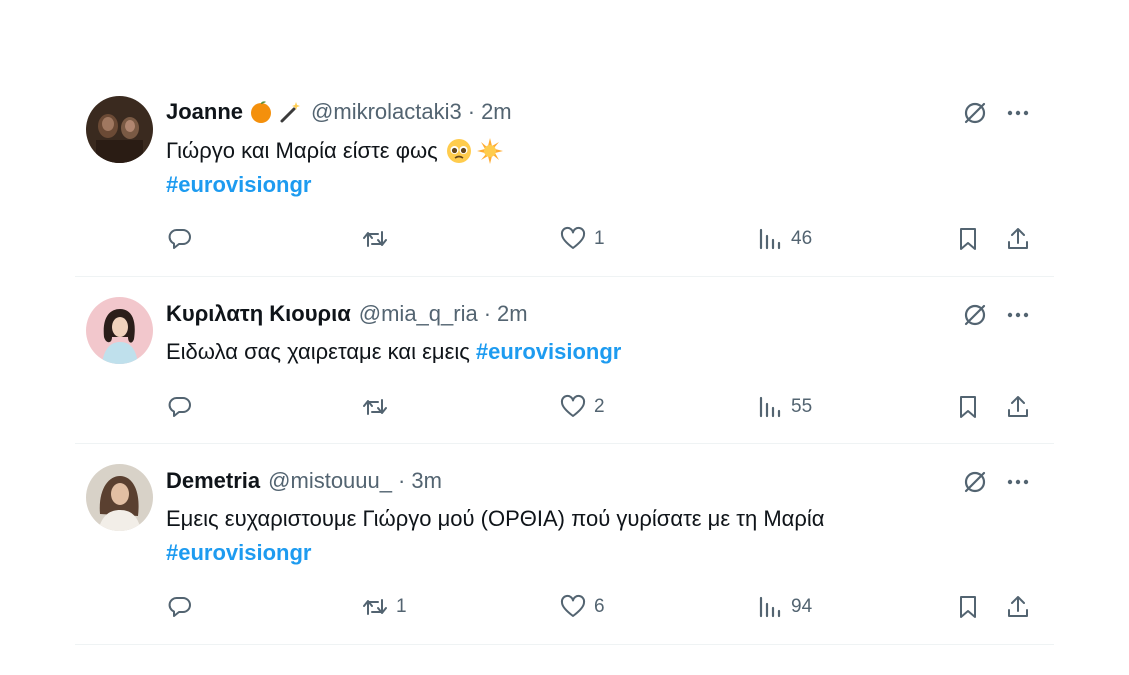 The image size is (1129, 675). I want to click on retweet-count: 1, so click(401, 606).